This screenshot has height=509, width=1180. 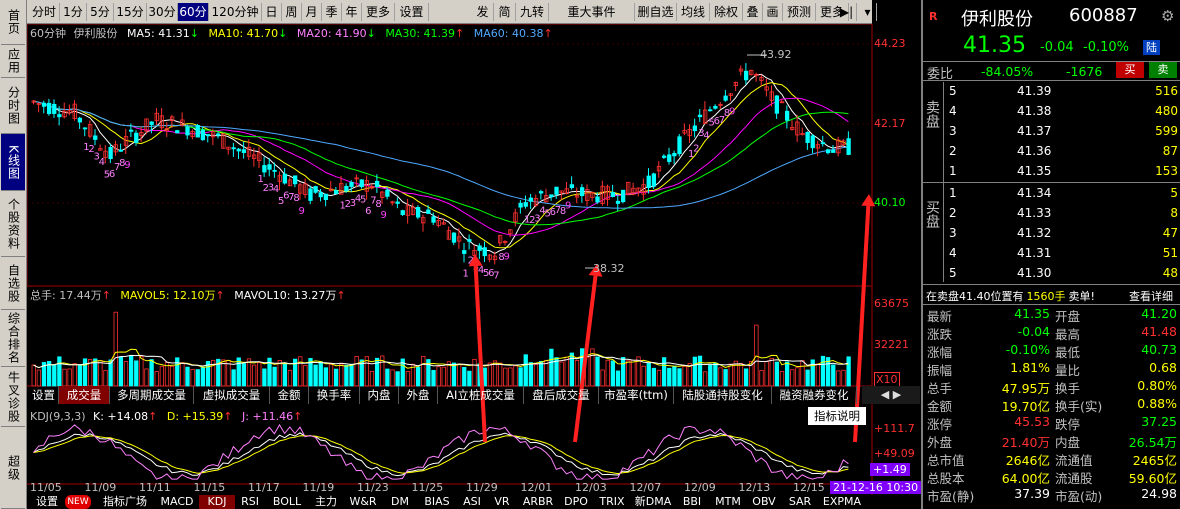 I want to click on period-button: 120分钟, so click(x=235, y=12).